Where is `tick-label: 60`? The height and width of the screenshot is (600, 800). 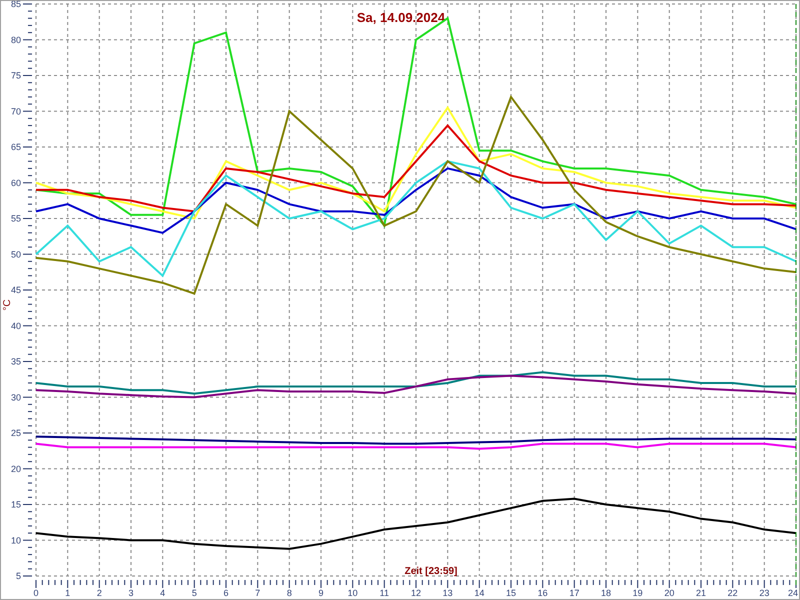 tick-label: 60 is located at coordinates (15, 183).